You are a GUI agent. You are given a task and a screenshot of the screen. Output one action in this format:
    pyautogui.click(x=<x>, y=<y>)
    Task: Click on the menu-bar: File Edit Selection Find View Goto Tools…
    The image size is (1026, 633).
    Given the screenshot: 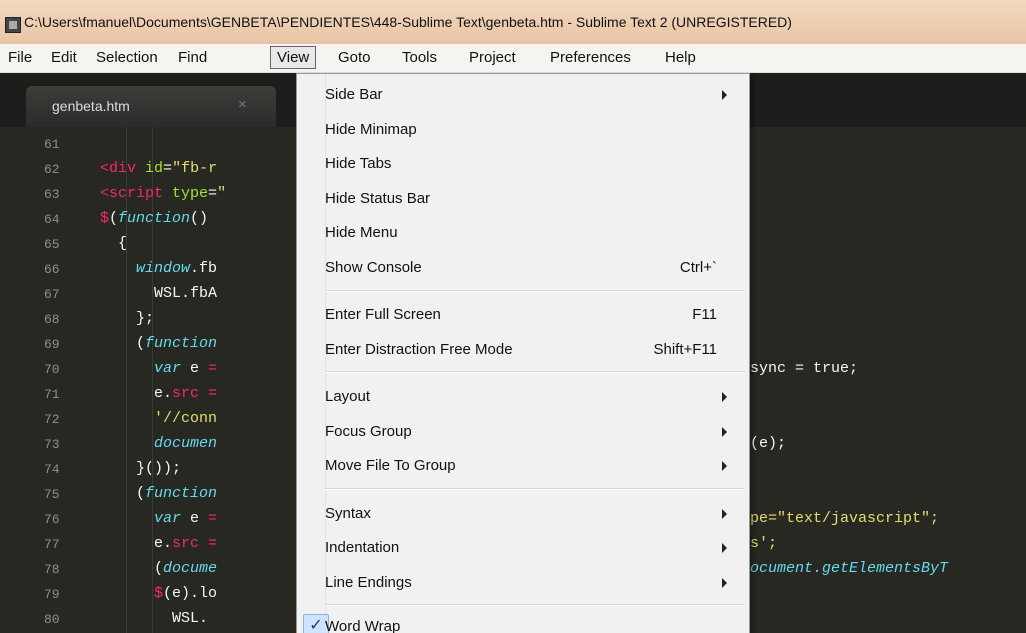 What is the action you would take?
    pyautogui.click(x=513, y=58)
    